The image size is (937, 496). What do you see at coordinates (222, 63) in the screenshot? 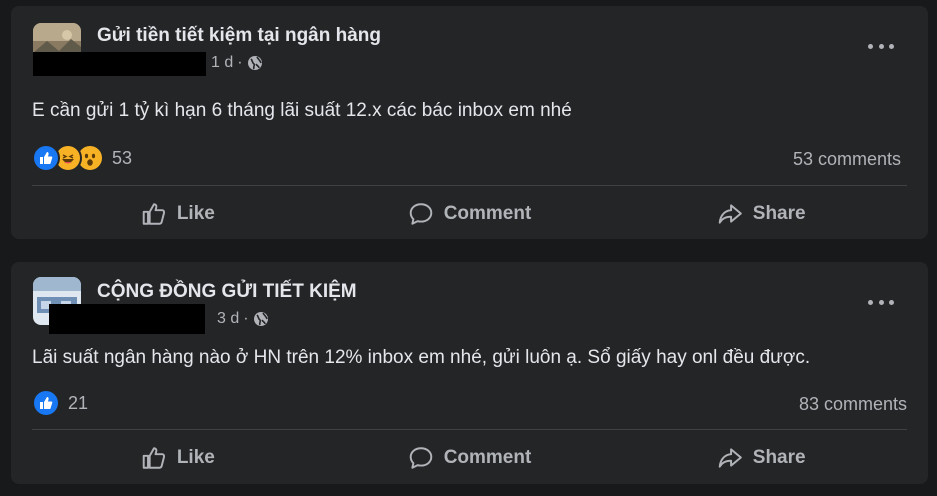
I see `post-time: 1 d` at bounding box center [222, 63].